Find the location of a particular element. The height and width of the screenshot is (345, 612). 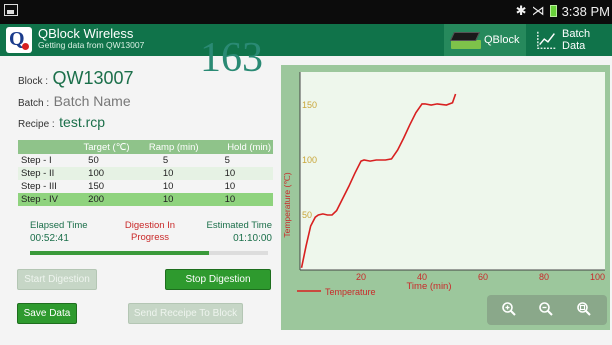

bluetooth-icon: ✱ is located at coordinates (521, 10).